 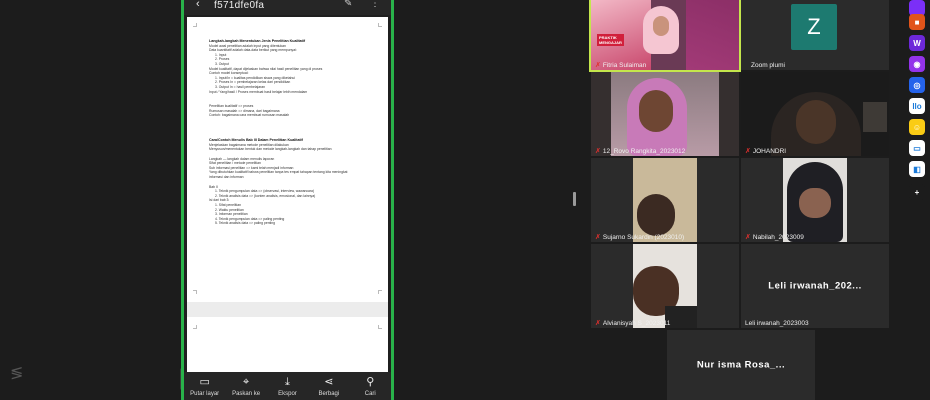 I want to click on participant-name: Alvianisyah S_2023011, so click(x=636, y=323).